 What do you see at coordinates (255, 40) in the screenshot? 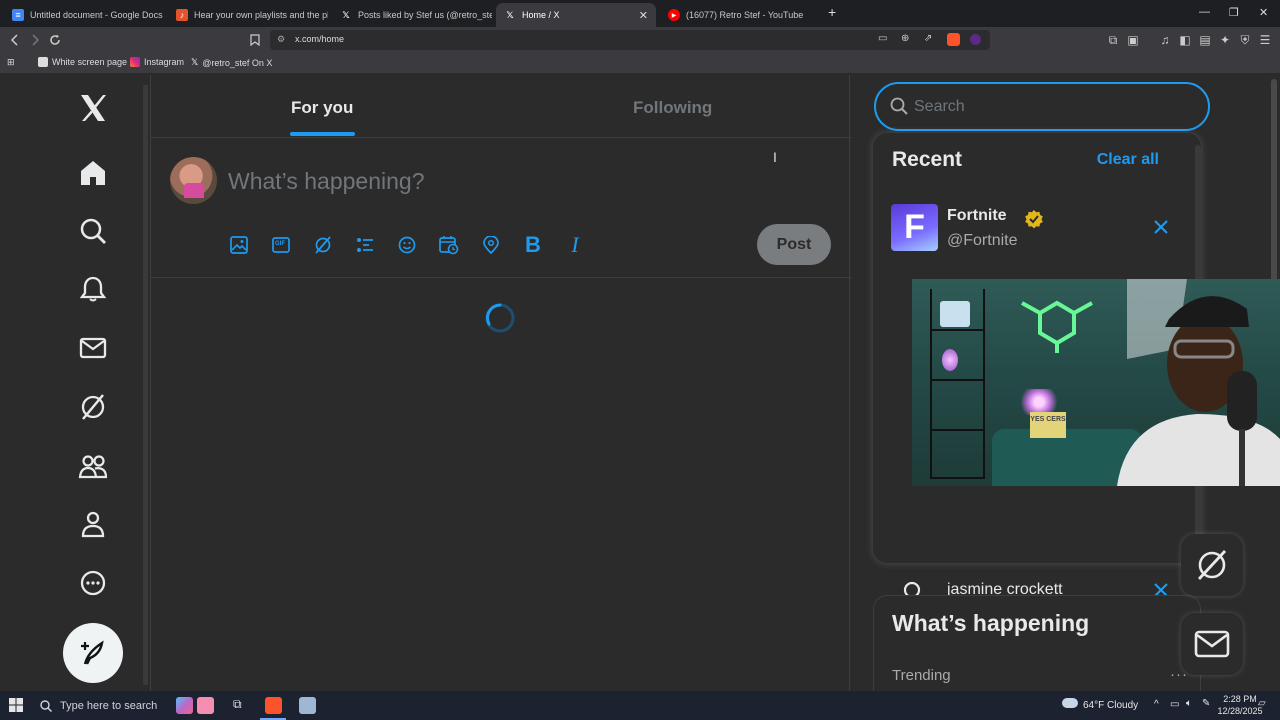
I see `bookmark-icon` at bounding box center [255, 40].